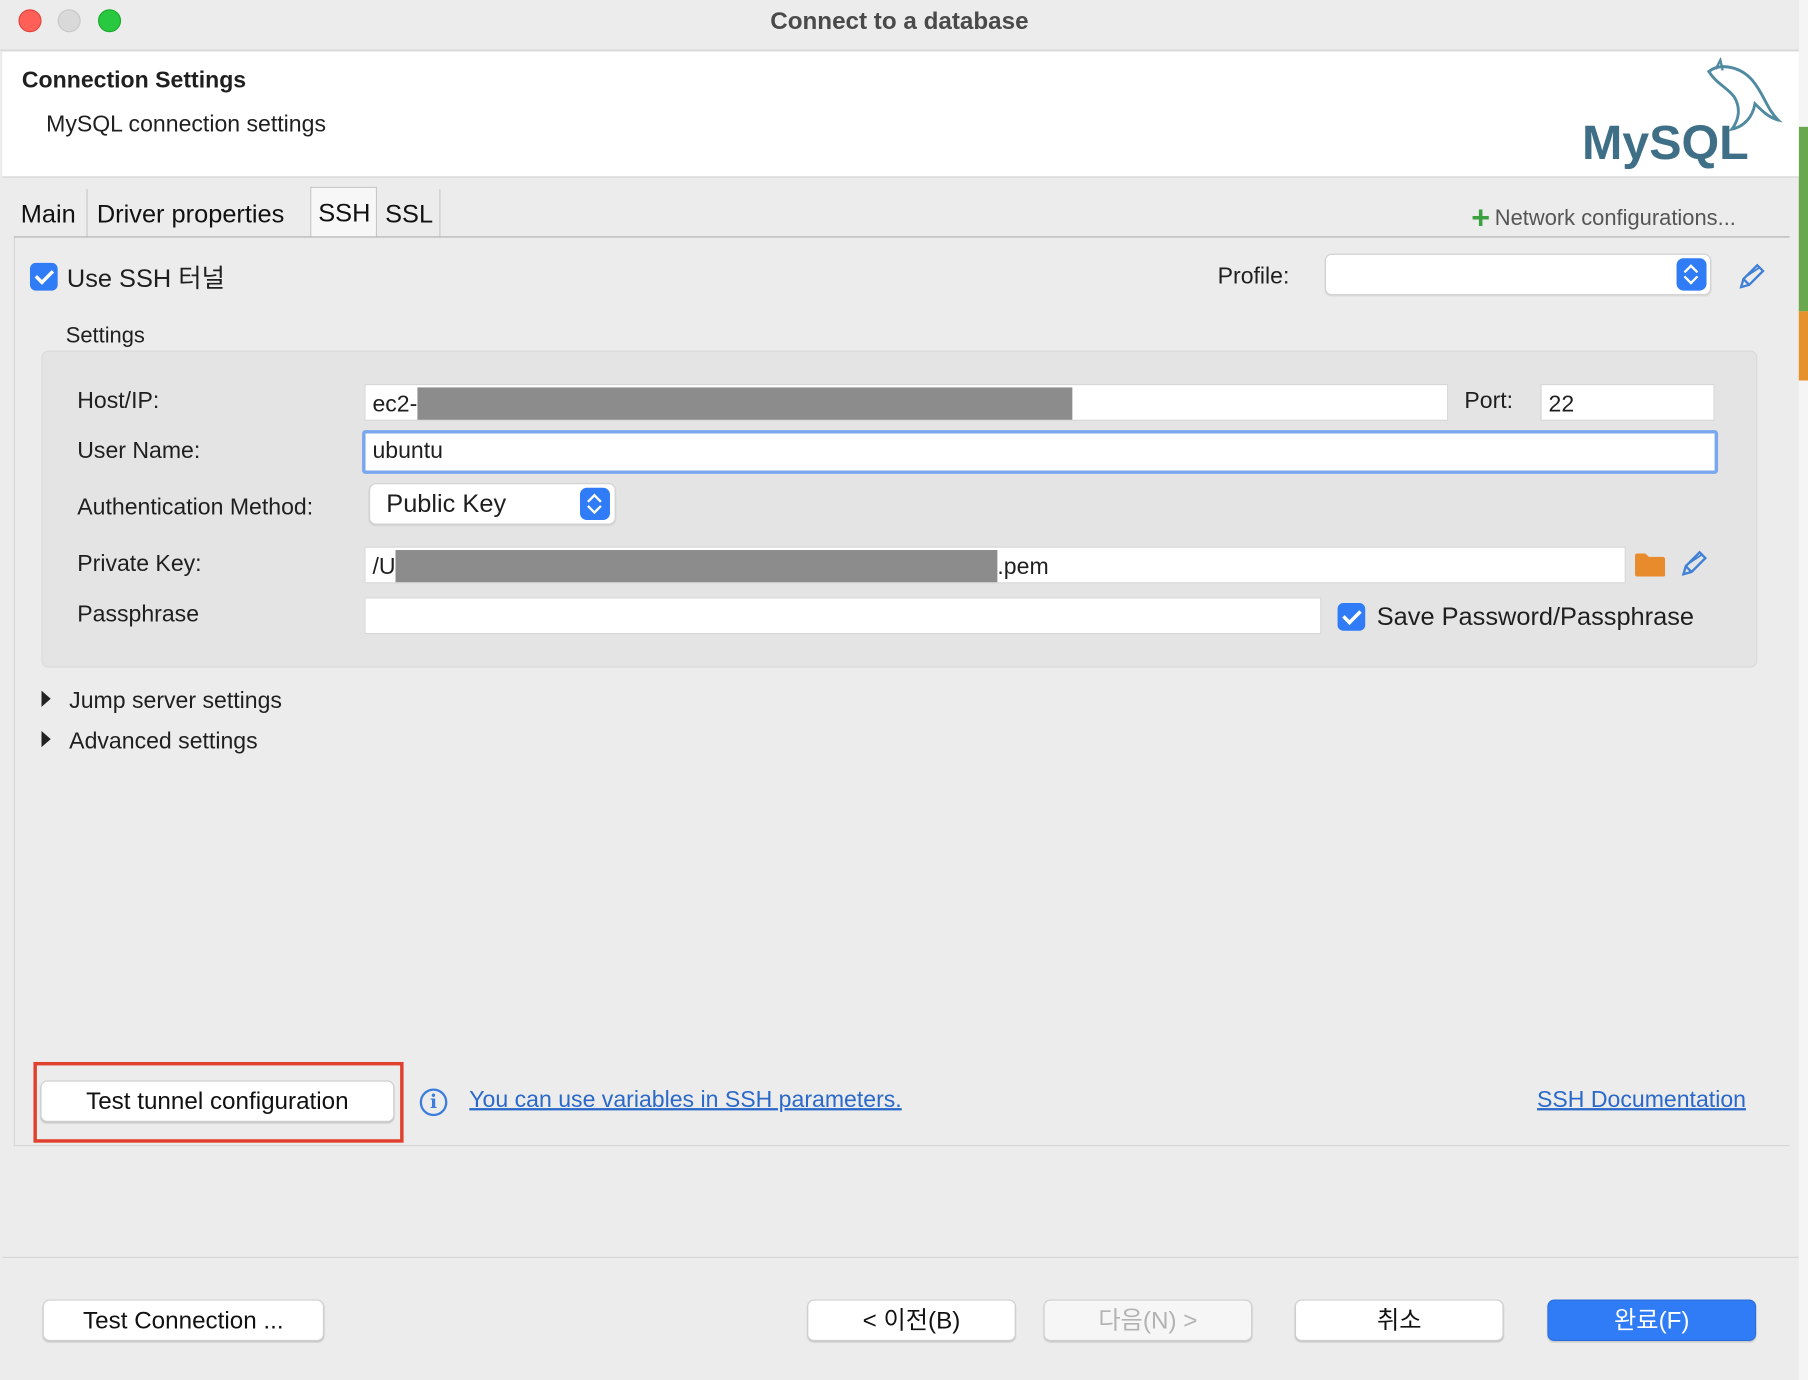 The width and height of the screenshot is (1808, 1380). Describe the element at coordinates (1518, 274) in the screenshot. I see `profile-select` at that location.